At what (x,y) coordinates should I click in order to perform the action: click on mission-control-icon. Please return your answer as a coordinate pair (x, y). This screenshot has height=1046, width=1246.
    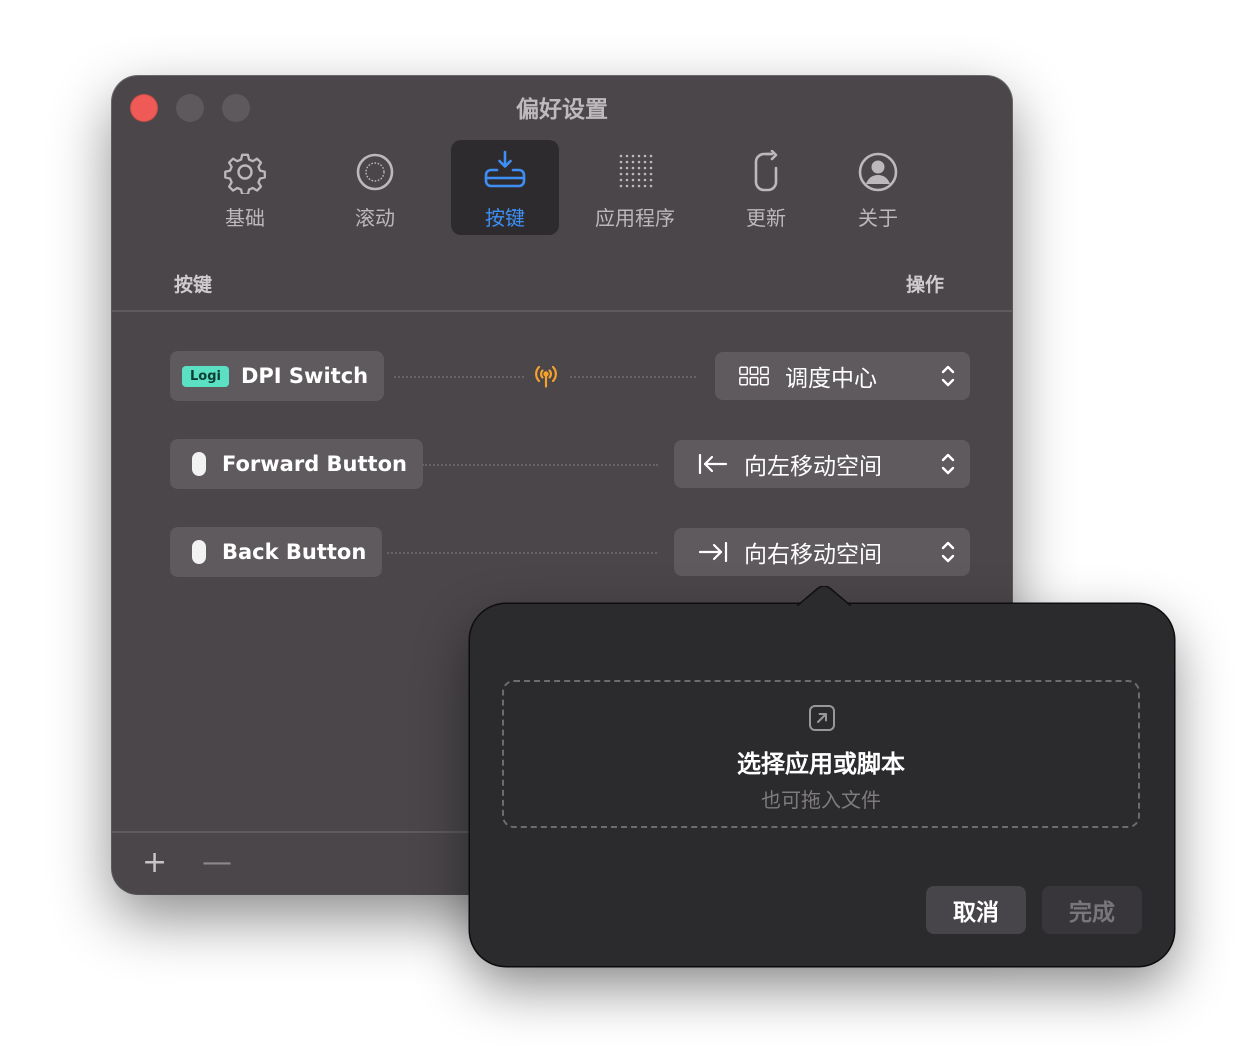
    Looking at the image, I should click on (754, 376).